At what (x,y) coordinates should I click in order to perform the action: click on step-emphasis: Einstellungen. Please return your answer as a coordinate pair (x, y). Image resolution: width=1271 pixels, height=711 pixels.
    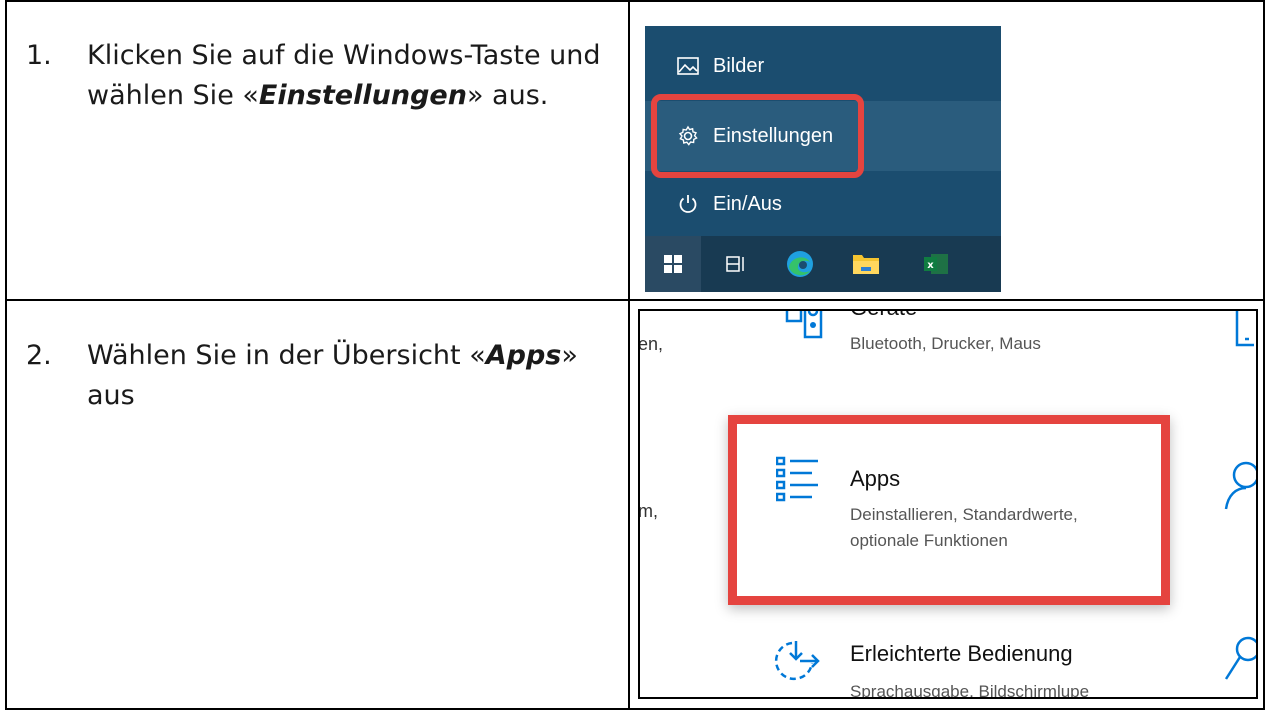
    Looking at the image, I should click on (362, 95).